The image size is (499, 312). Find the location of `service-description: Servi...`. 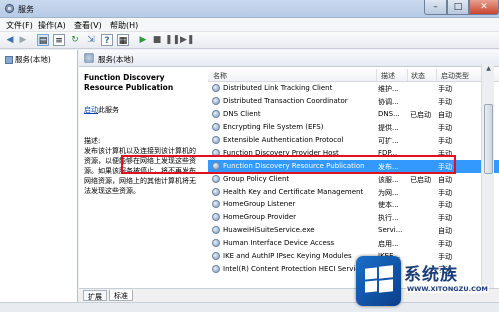

service-description: Servi... is located at coordinates (390, 230).